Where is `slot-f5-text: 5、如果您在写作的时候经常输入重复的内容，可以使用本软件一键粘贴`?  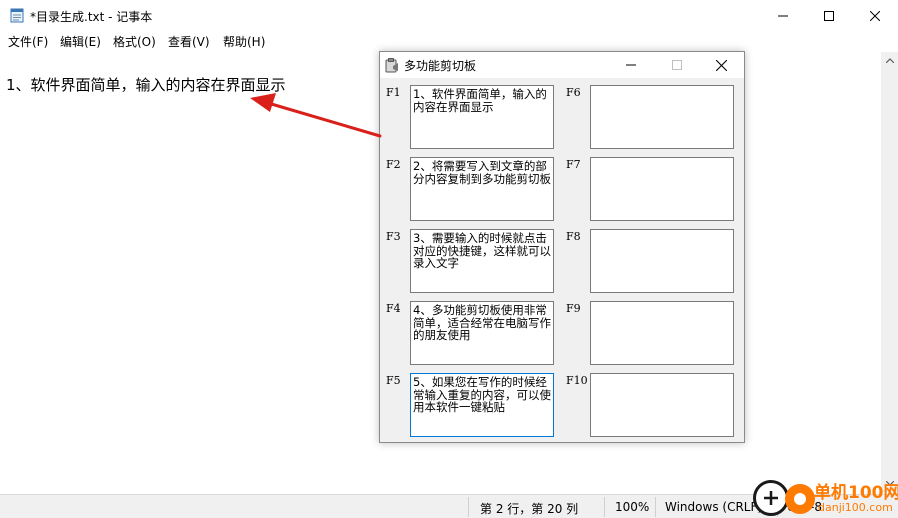
slot-f5-text: 5、如果您在写作的时候经常输入重复的内容，可以使用本软件一键粘贴 is located at coordinates (482, 405).